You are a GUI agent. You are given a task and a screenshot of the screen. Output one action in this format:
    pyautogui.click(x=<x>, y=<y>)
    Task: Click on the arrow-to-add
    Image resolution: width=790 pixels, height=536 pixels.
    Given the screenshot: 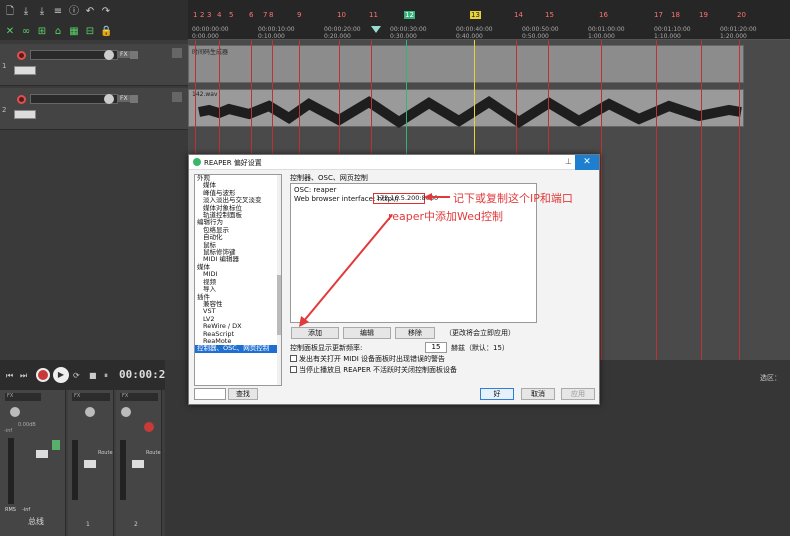 What is the action you would take?
    pyautogui.click(x=347, y=268)
    